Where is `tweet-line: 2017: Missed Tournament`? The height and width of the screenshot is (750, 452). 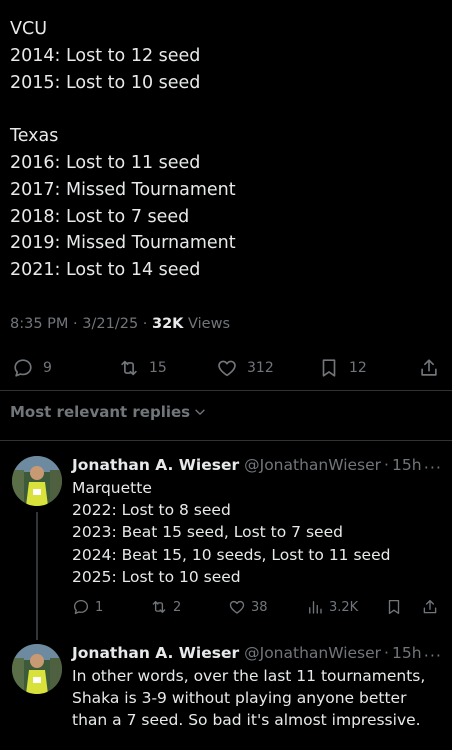 tweet-line: 2017: Missed Tournament is located at coordinates (123, 189).